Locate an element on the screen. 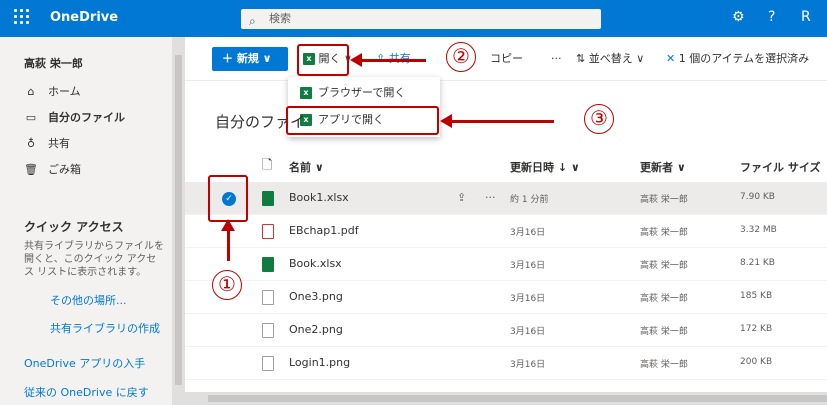 This screenshot has width=827, height=405. new-button: ＋ 新規 ∨ is located at coordinates (250, 59).